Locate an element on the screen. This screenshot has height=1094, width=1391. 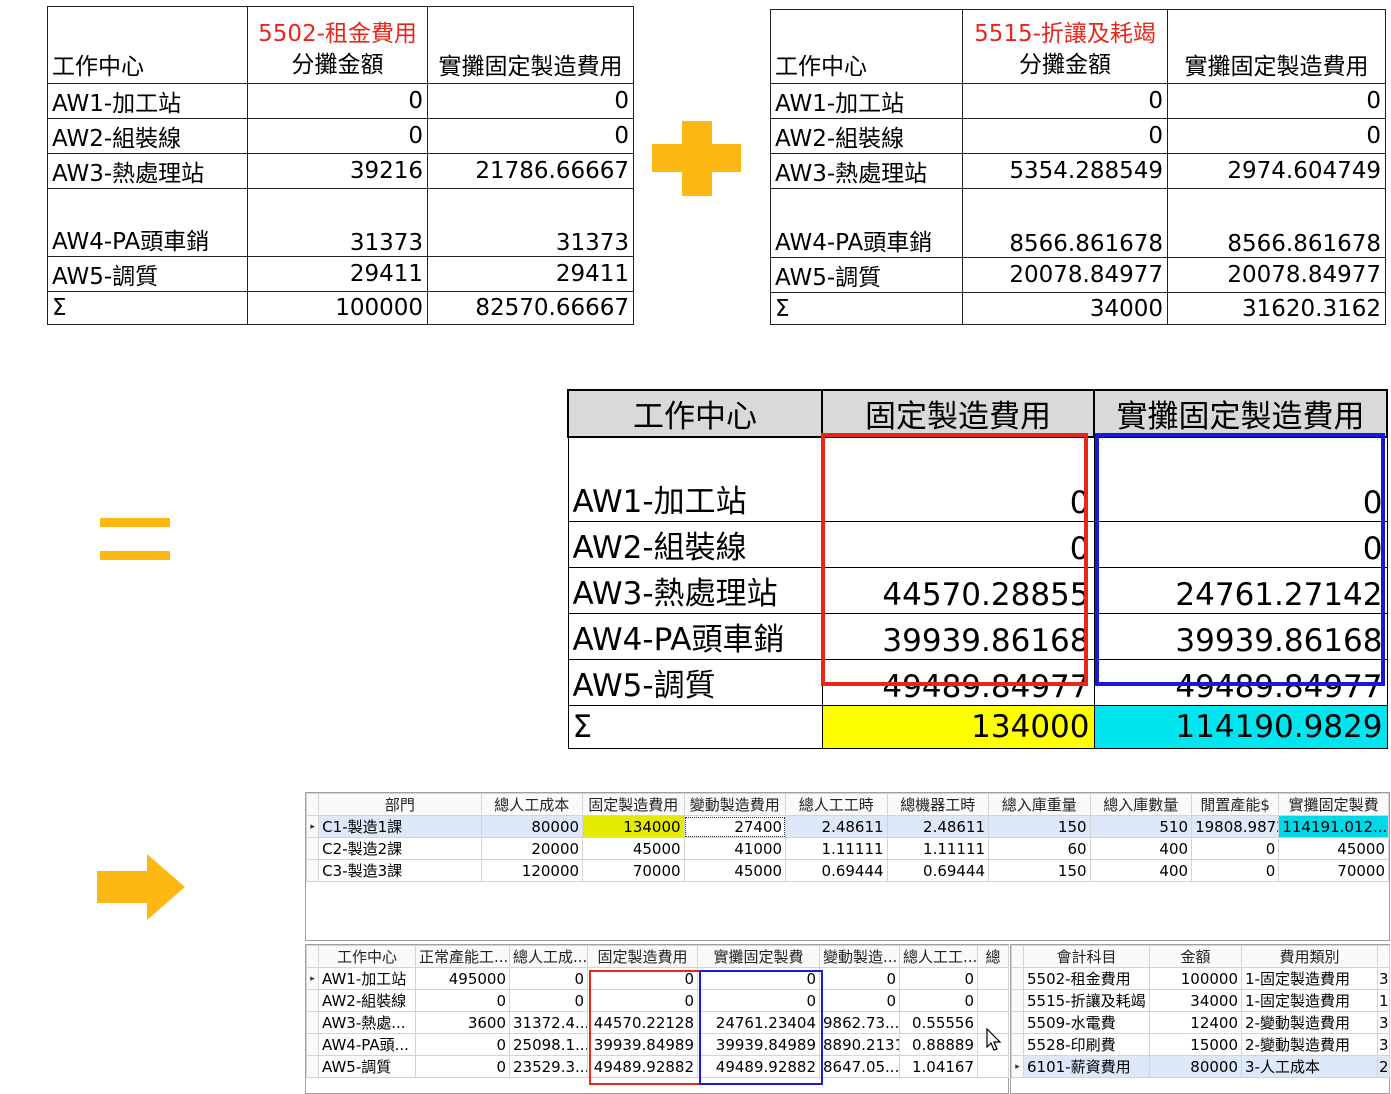
grid-cell: 0.55556 is located at coordinates (938, 1022).